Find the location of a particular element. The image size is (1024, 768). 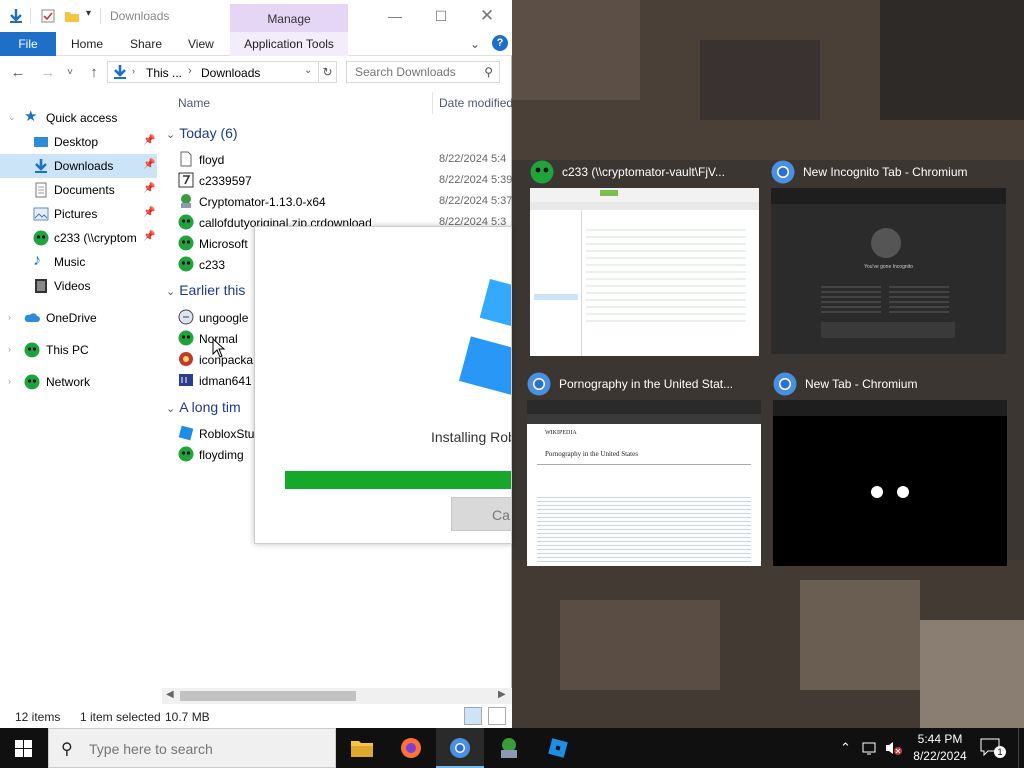

pin-icon: 📌 is located at coordinates (149, 212).